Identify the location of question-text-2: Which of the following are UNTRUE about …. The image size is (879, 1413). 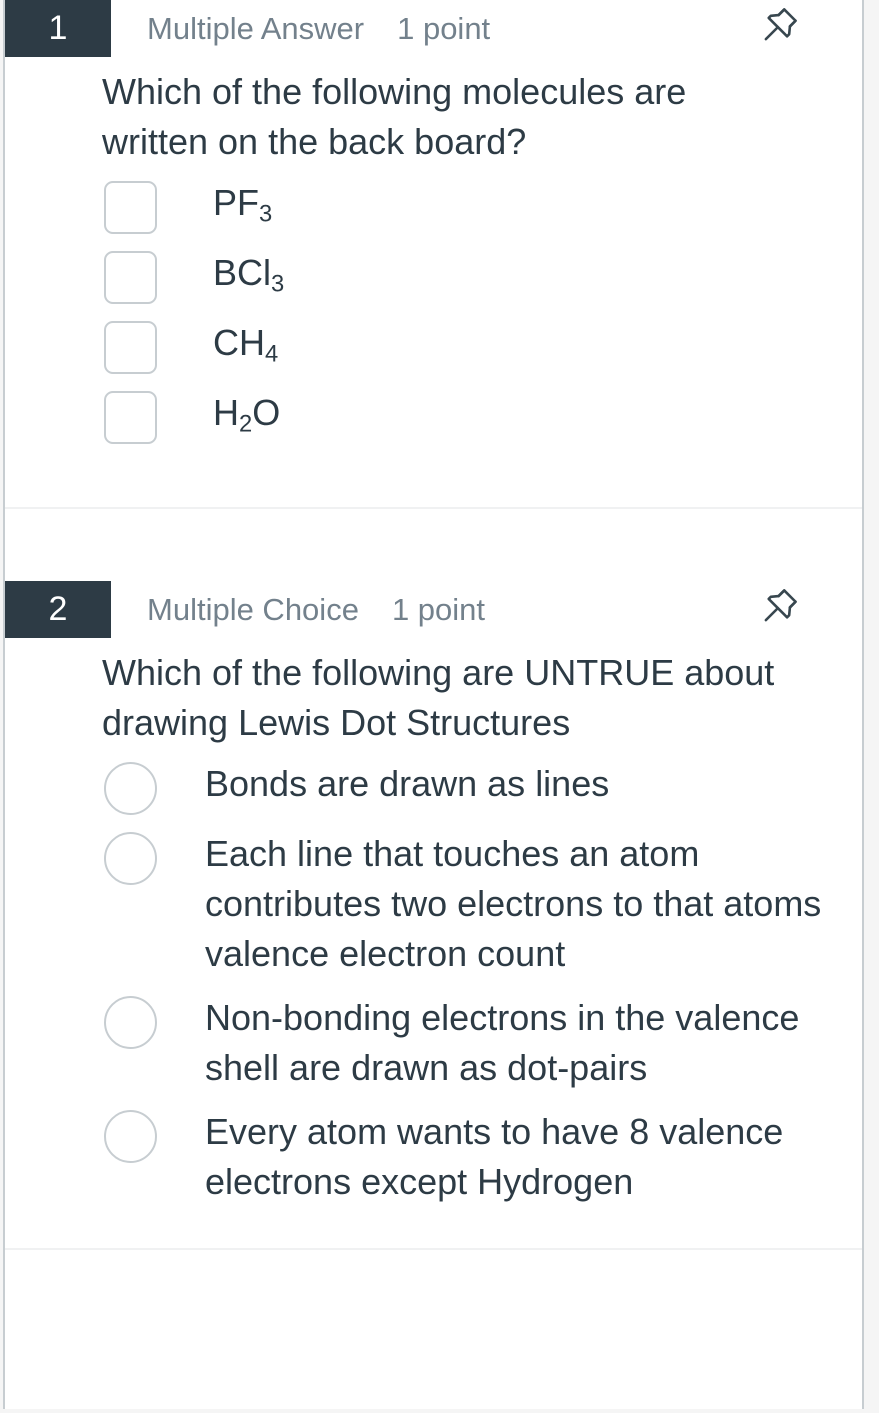
(438, 697).